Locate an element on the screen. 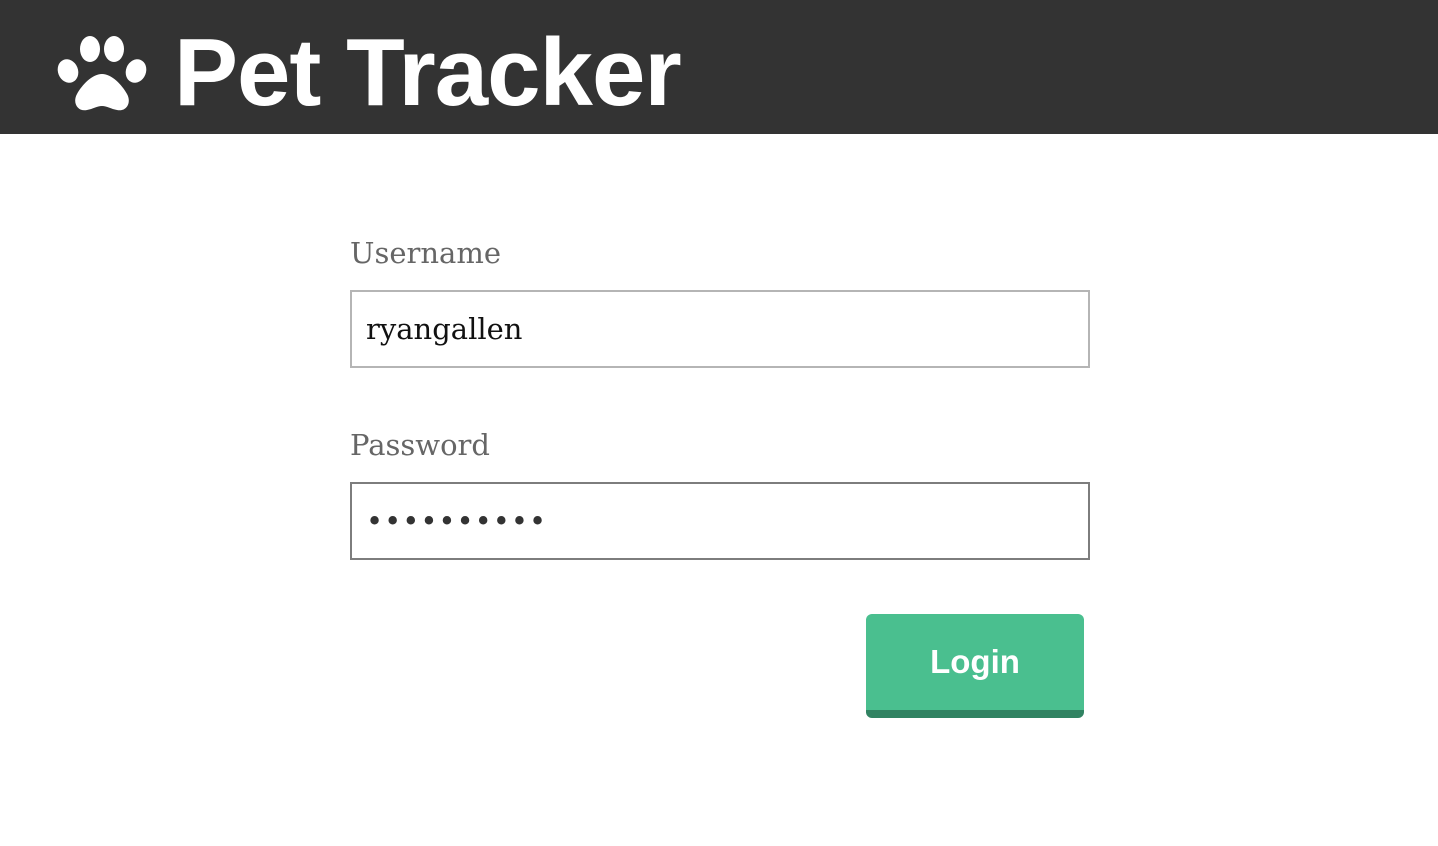 This screenshot has width=1438, height=846. username-input is located at coordinates (720, 329).